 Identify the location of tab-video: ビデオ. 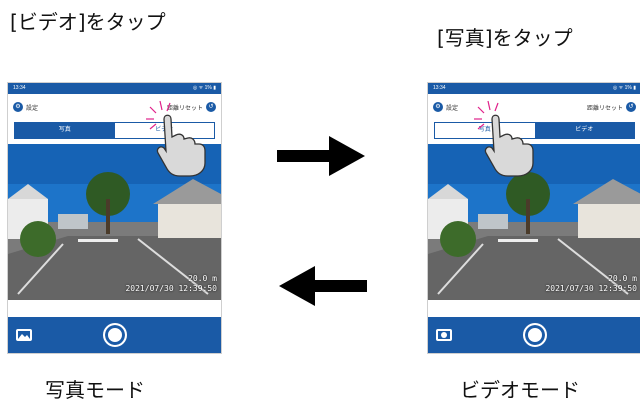
(584, 130).